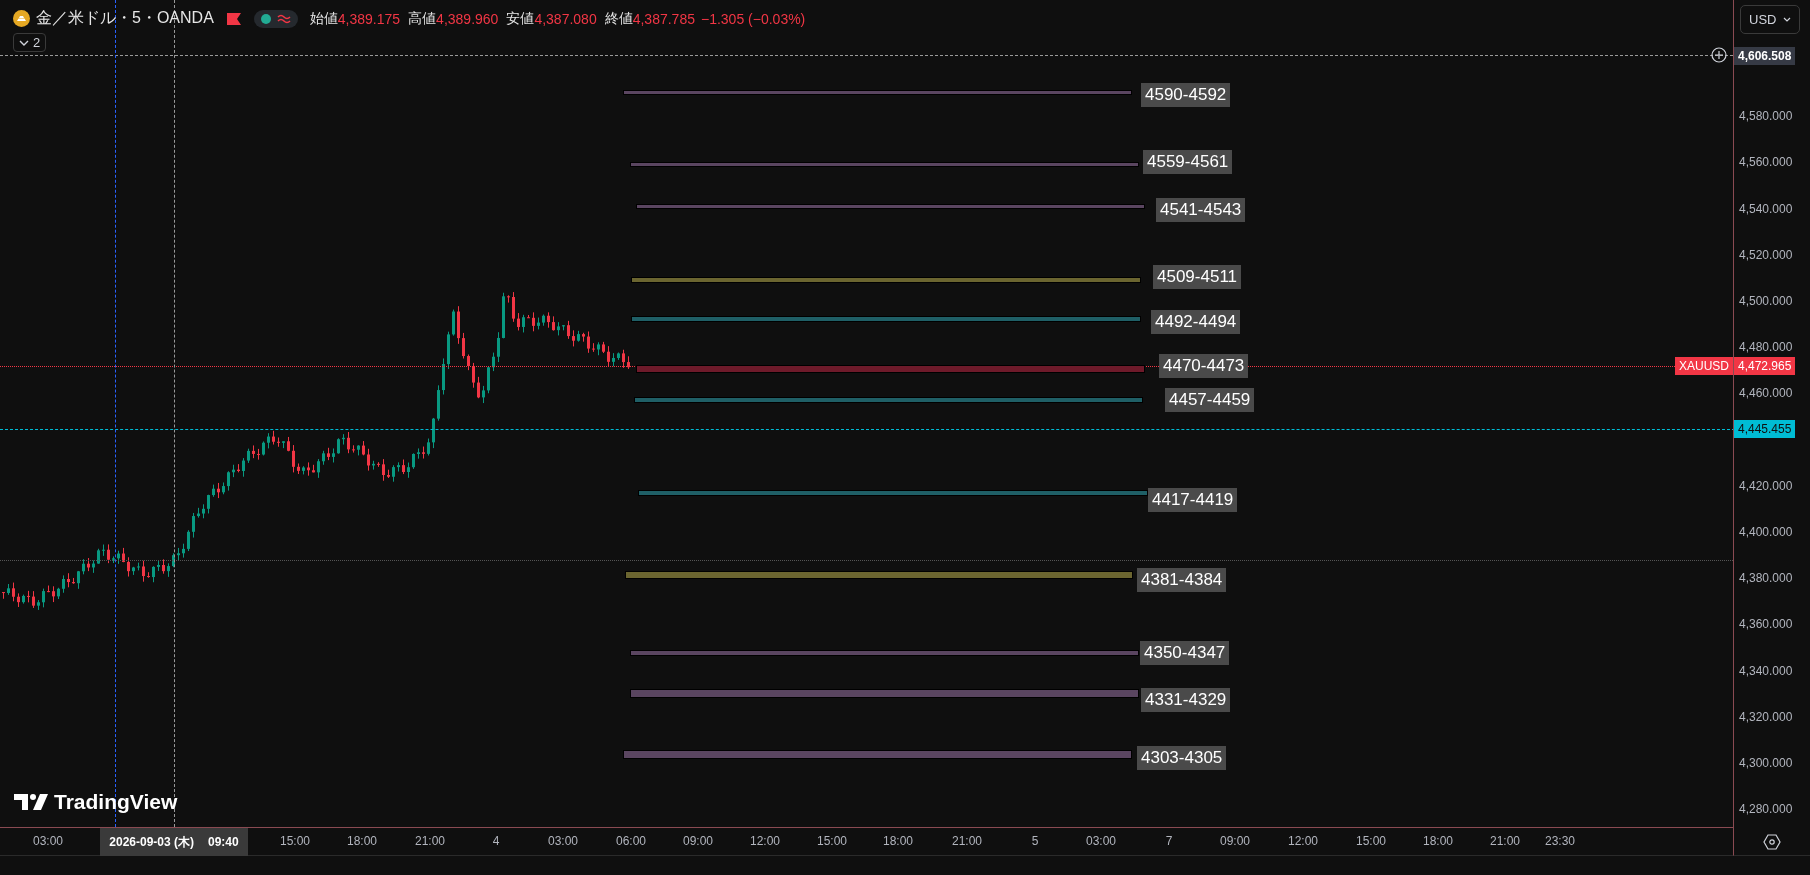  I want to click on price-tick: 4,460.000, so click(1766, 394).